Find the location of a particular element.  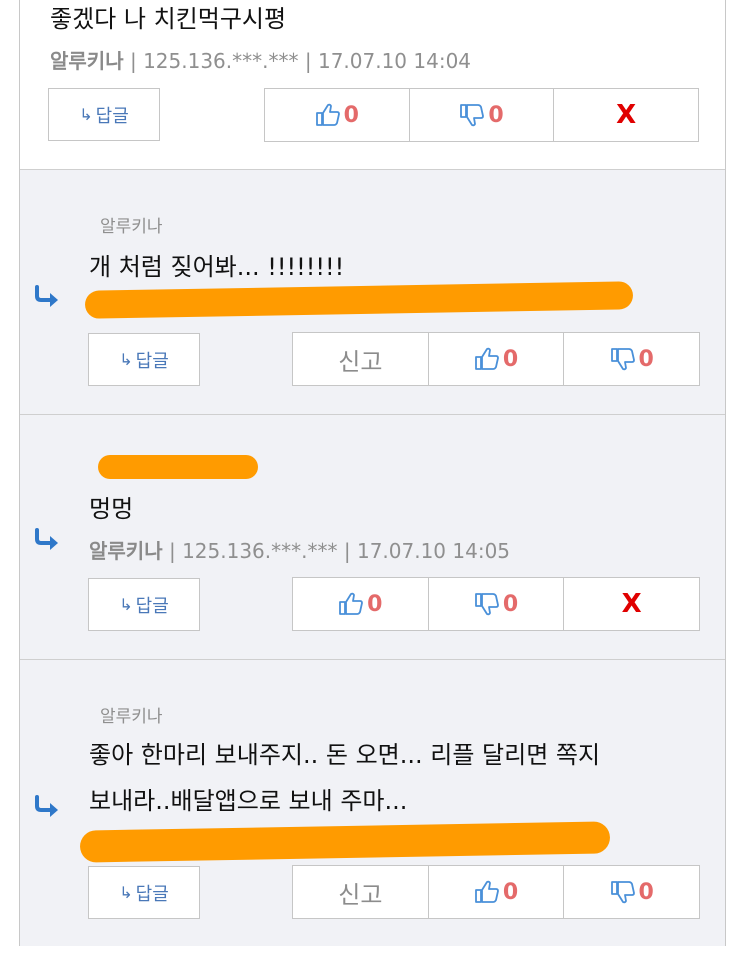

comment-meta: 알루키나 | 125.136.***.*** | 17.07.10 14:04 is located at coordinates (260, 59).